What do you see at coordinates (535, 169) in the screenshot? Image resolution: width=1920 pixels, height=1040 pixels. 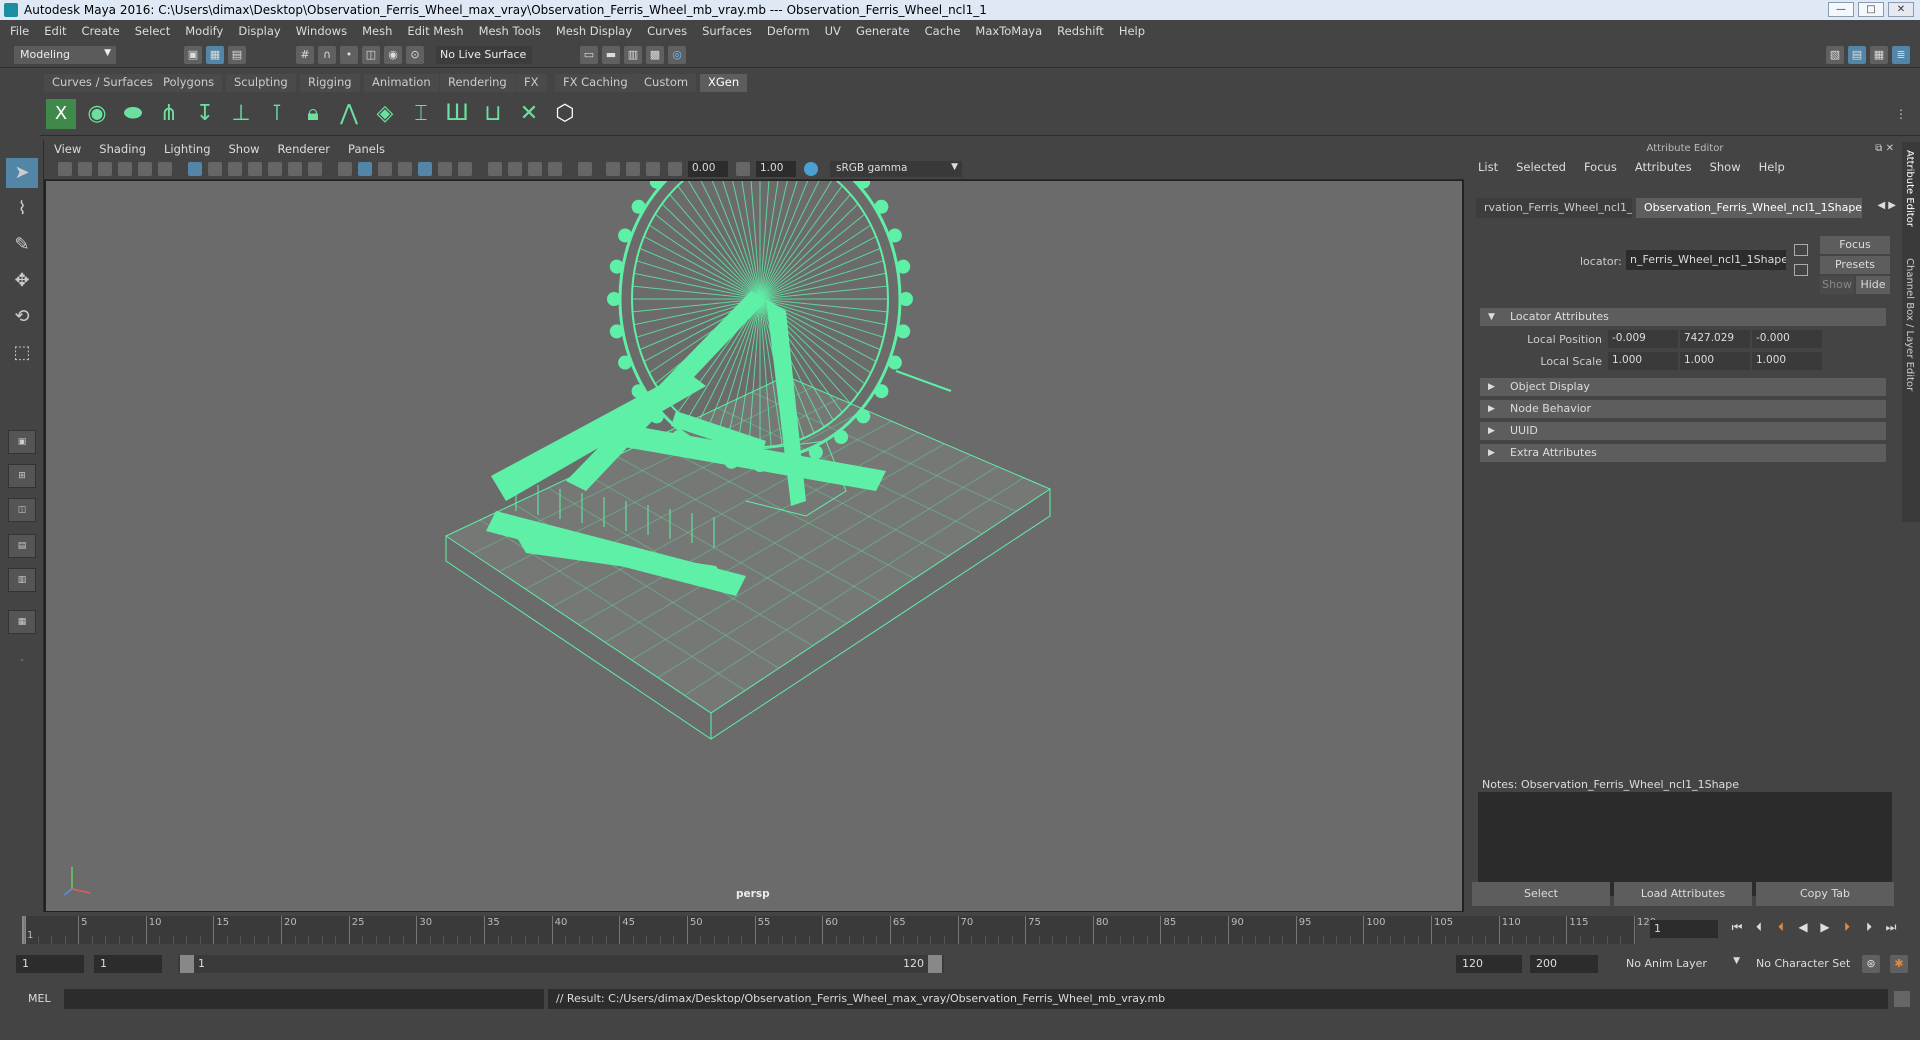 I see `multisample-aa-icon` at bounding box center [535, 169].